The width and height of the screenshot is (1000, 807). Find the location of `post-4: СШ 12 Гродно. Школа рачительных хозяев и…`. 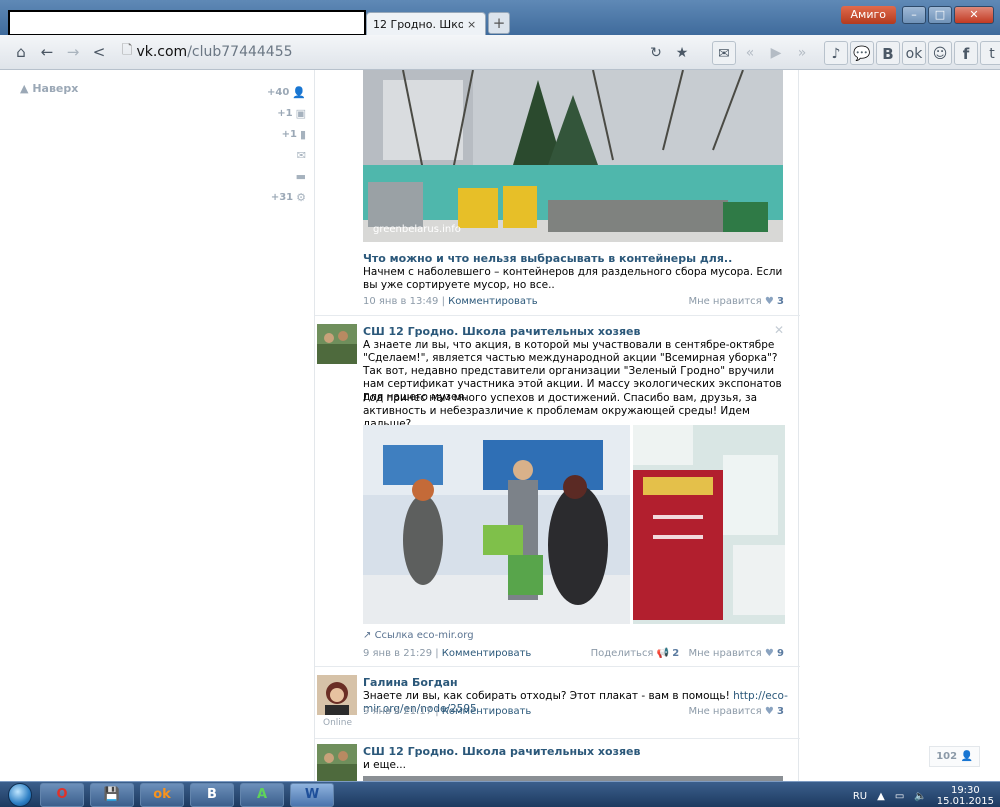

post-4: СШ 12 Гродно. Школа рачительных хозяев и… is located at coordinates (557, 761).